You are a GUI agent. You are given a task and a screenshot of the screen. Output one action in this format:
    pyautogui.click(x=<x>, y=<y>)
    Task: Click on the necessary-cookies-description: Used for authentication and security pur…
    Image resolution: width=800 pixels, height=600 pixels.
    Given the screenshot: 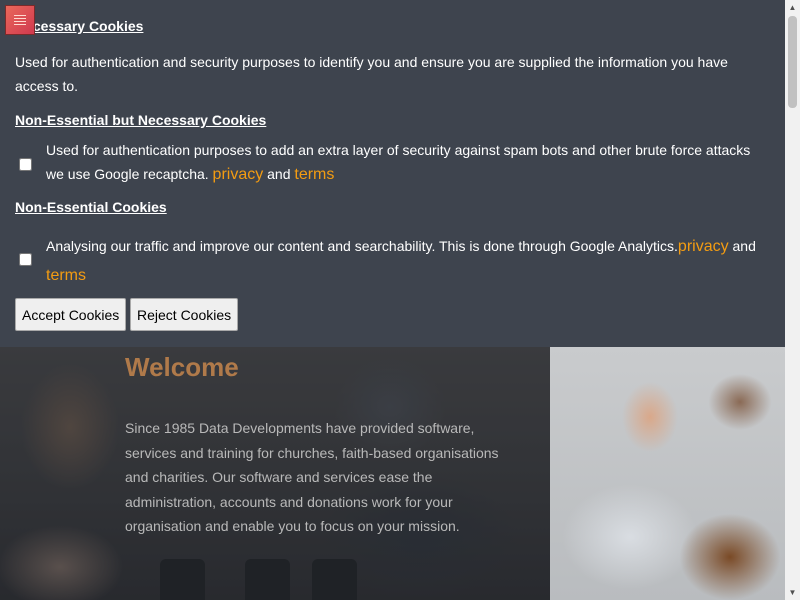 What is the action you would take?
    pyautogui.click(x=371, y=74)
    